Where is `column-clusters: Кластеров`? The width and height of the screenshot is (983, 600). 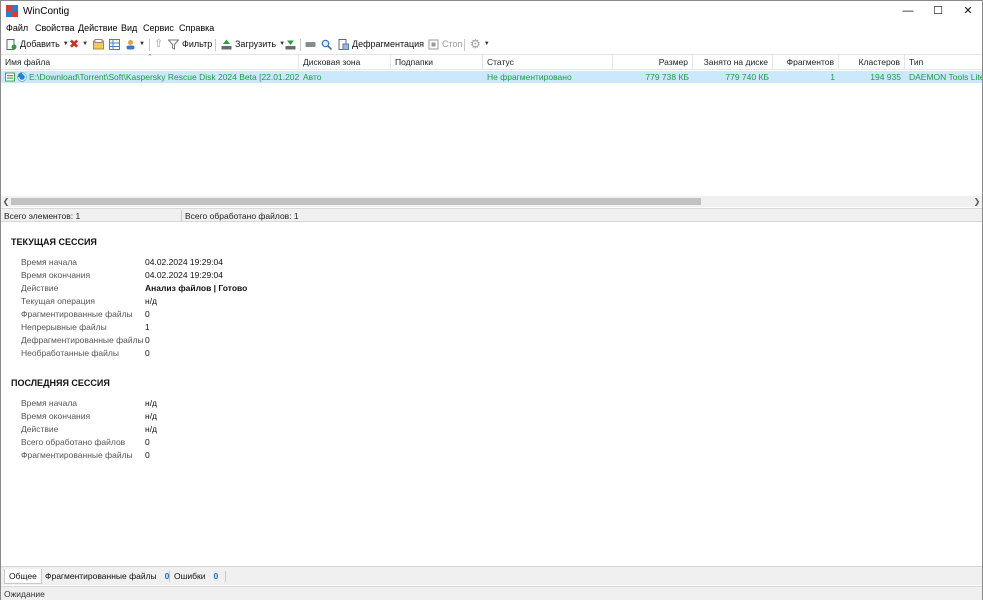
column-clusters: Кластеров is located at coordinates (872, 62).